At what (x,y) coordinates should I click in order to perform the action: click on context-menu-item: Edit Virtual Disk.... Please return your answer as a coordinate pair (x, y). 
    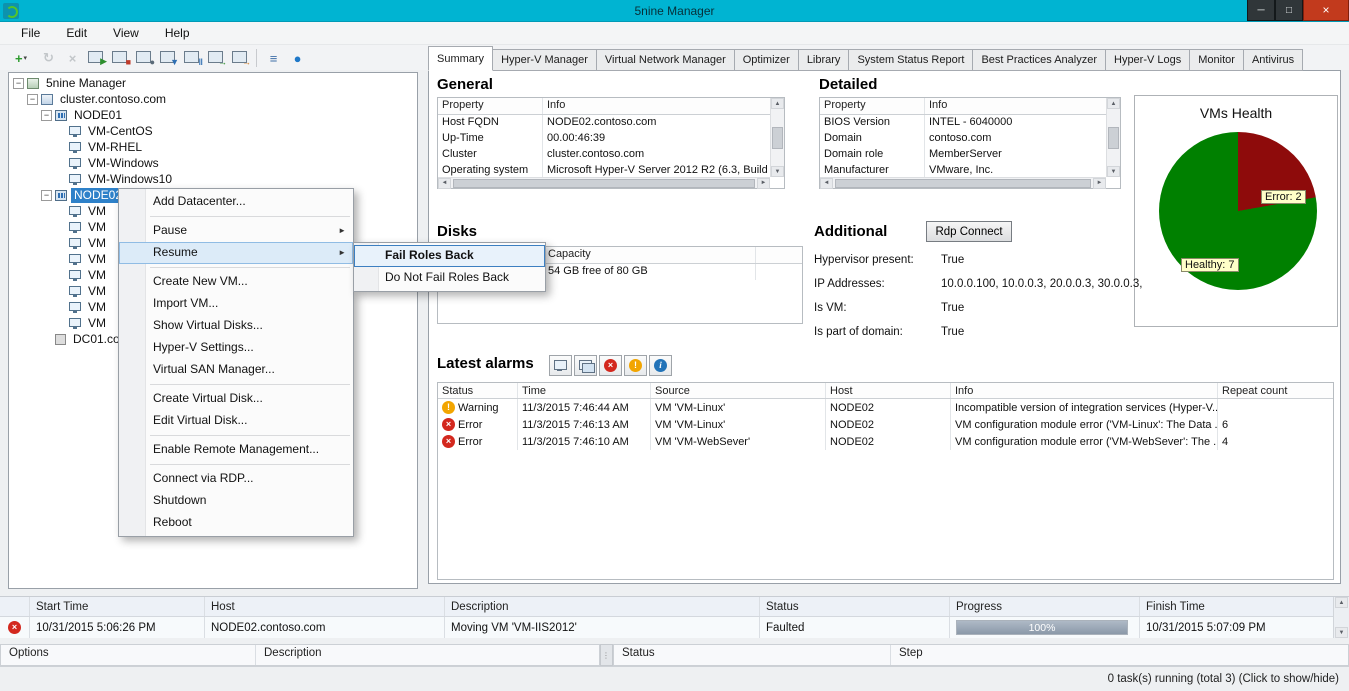
    Looking at the image, I should click on (236, 421).